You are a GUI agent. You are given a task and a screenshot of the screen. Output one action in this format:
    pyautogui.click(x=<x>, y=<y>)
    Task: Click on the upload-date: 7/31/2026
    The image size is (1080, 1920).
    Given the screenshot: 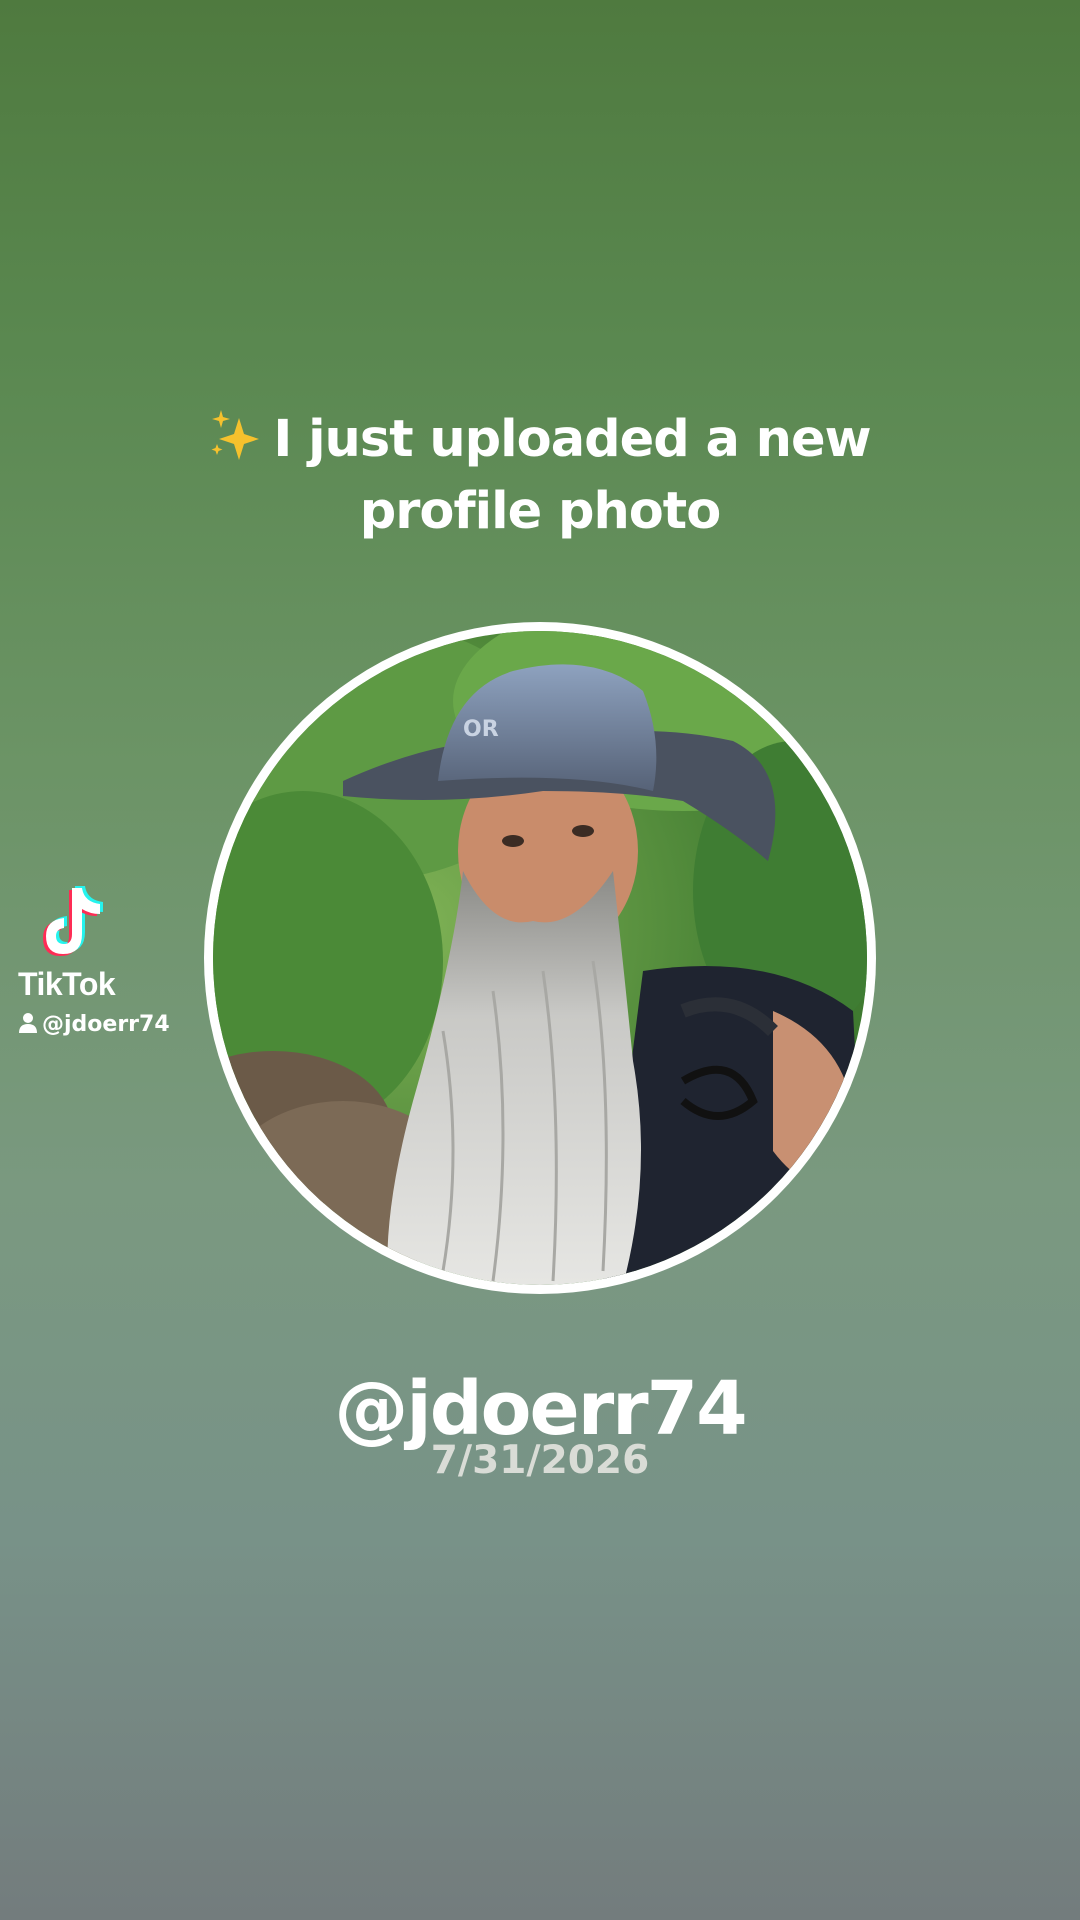 What is the action you would take?
    pyautogui.click(x=540, y=1460)
    